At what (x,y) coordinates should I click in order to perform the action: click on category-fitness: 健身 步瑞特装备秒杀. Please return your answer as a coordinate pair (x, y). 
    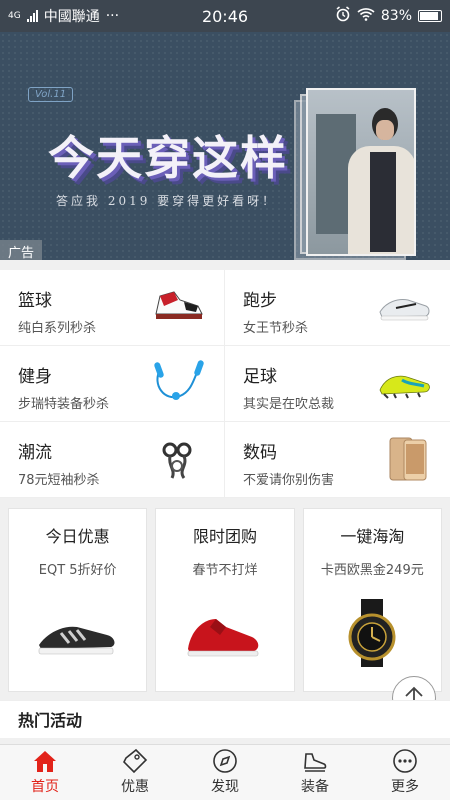
    Looking at the image, I should click on (112, 384).